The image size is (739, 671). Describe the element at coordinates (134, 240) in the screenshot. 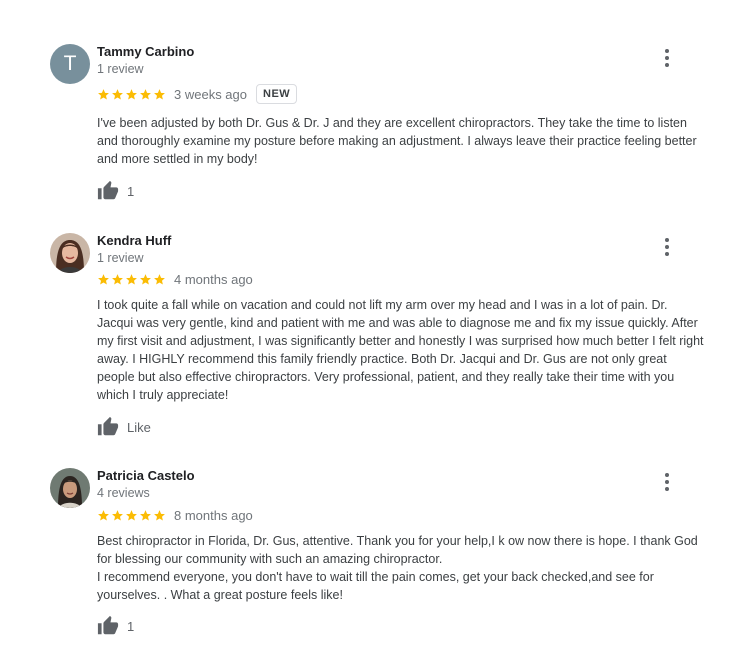

I see `reviewer-name: Kendra Huff` at that location.